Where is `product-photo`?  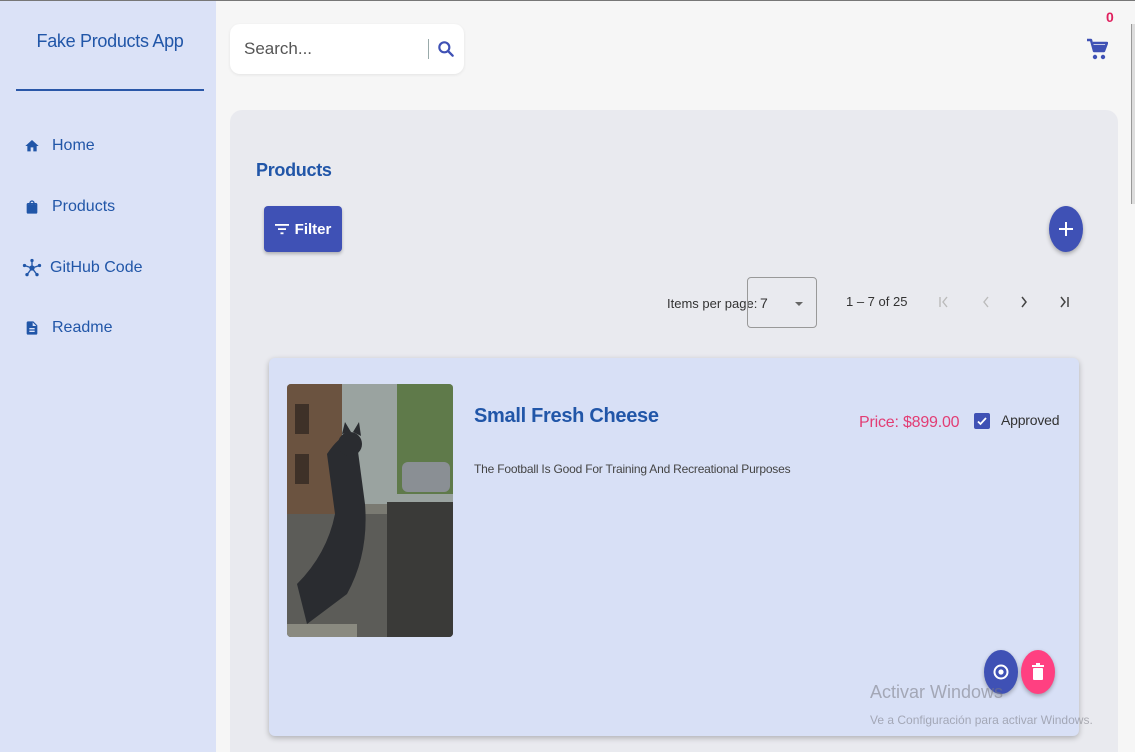 product-photo is located at coordinates (370, 510).